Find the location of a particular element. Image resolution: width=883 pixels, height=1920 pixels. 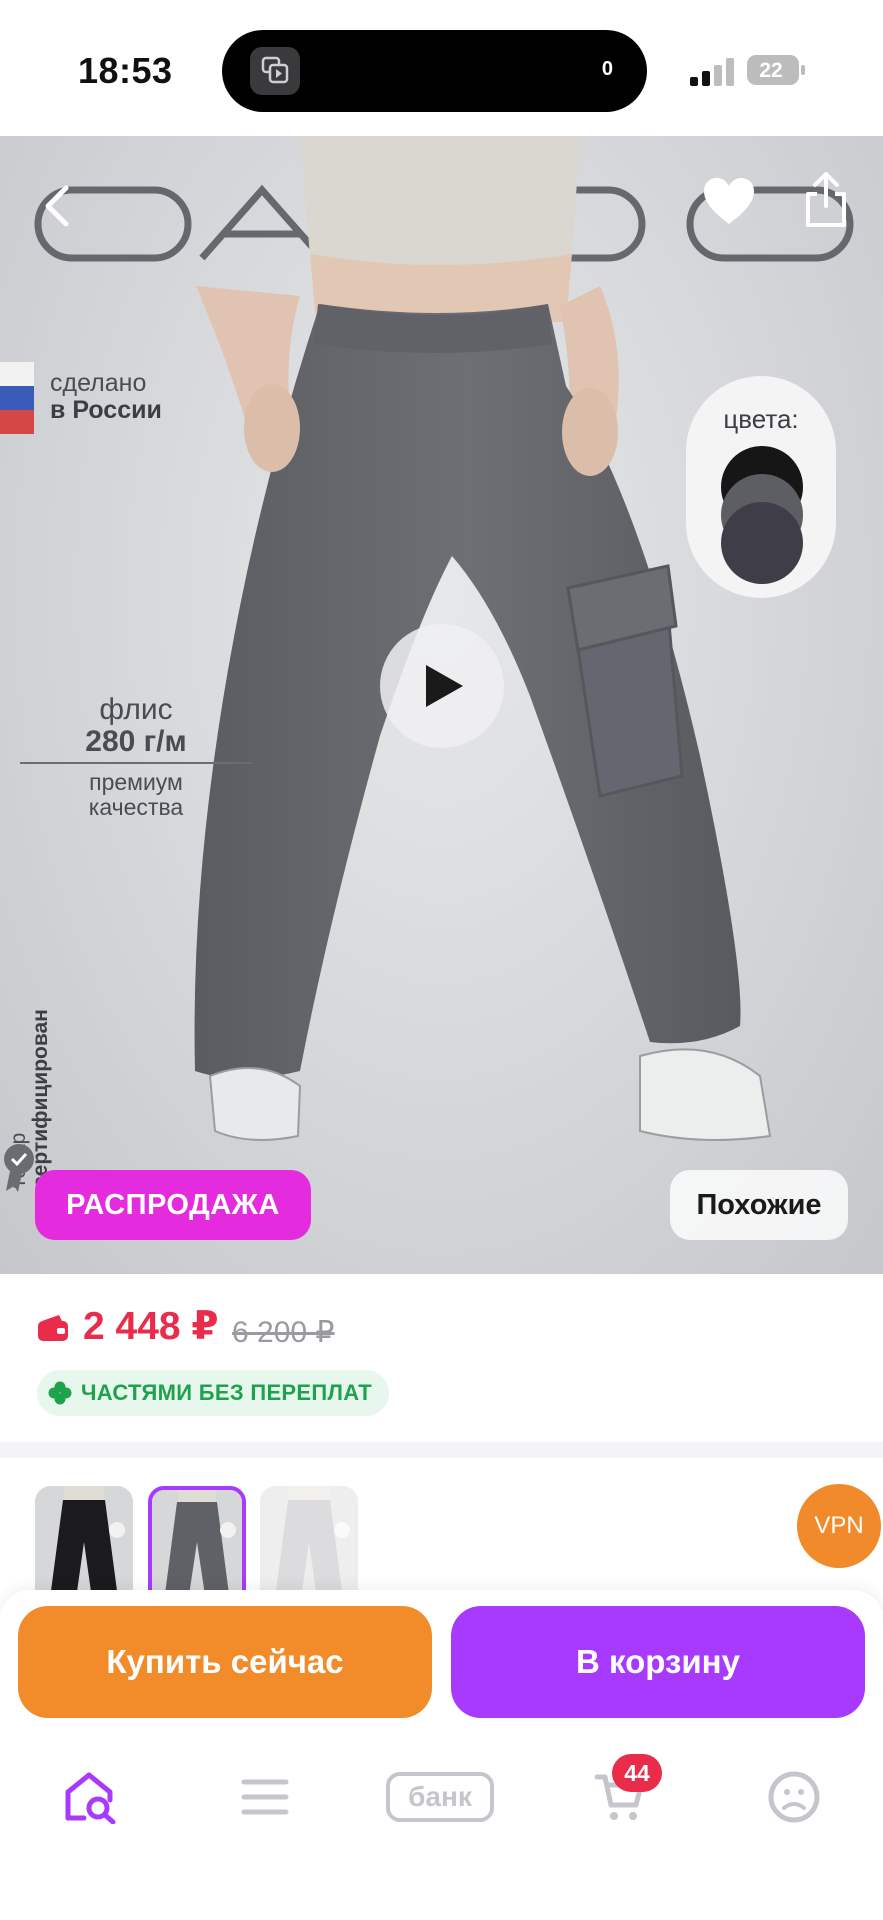

installments-badge: ЧАСТЯМИ БЕЗ ПЕРЕПЛАТ is located at coordinates (213, 1393).